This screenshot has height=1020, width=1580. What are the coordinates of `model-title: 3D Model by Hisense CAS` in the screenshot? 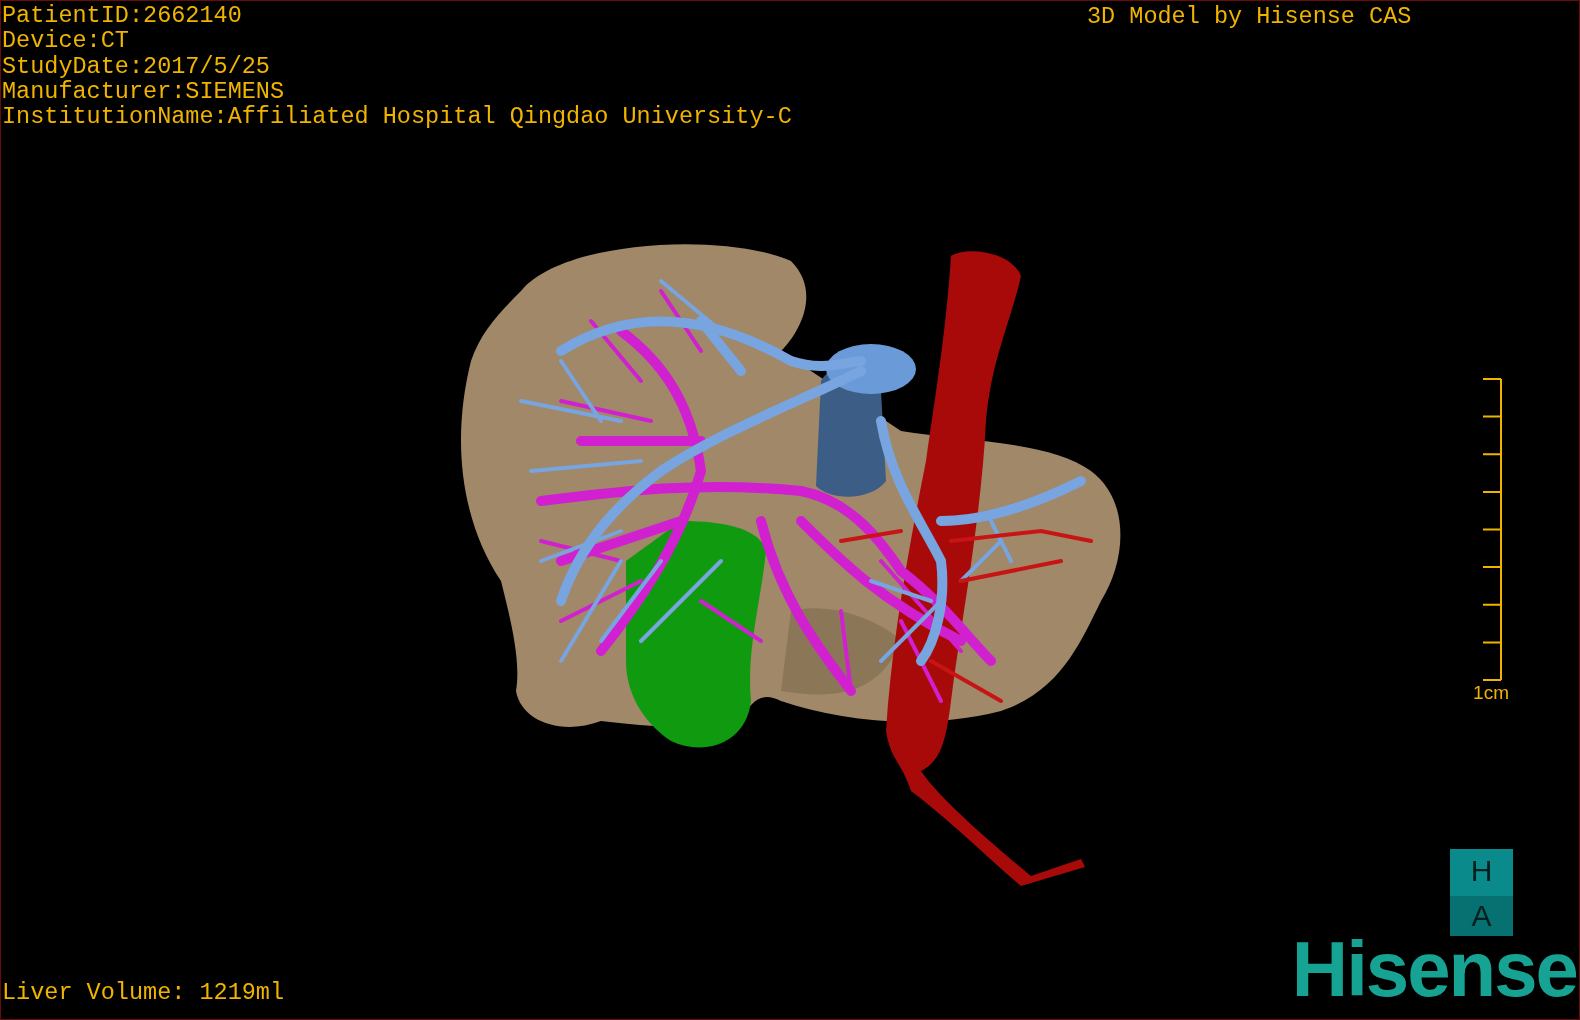 It's located at (1249, 16).